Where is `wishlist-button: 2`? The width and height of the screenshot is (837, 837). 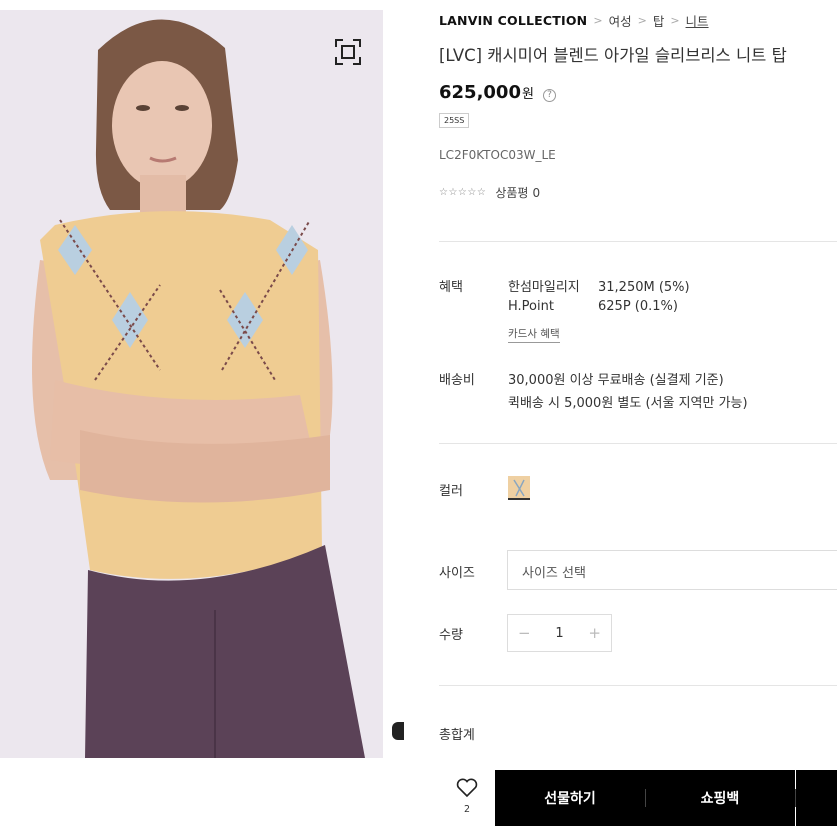 wishlist-button: 2 is located at coordinates (467, 798).